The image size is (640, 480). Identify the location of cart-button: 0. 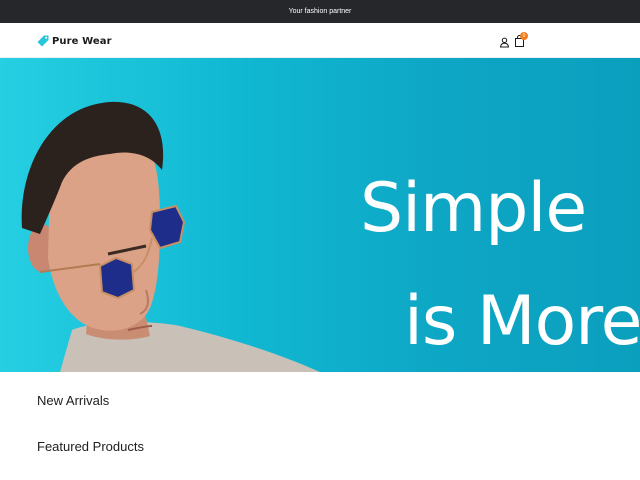
(521, 39).